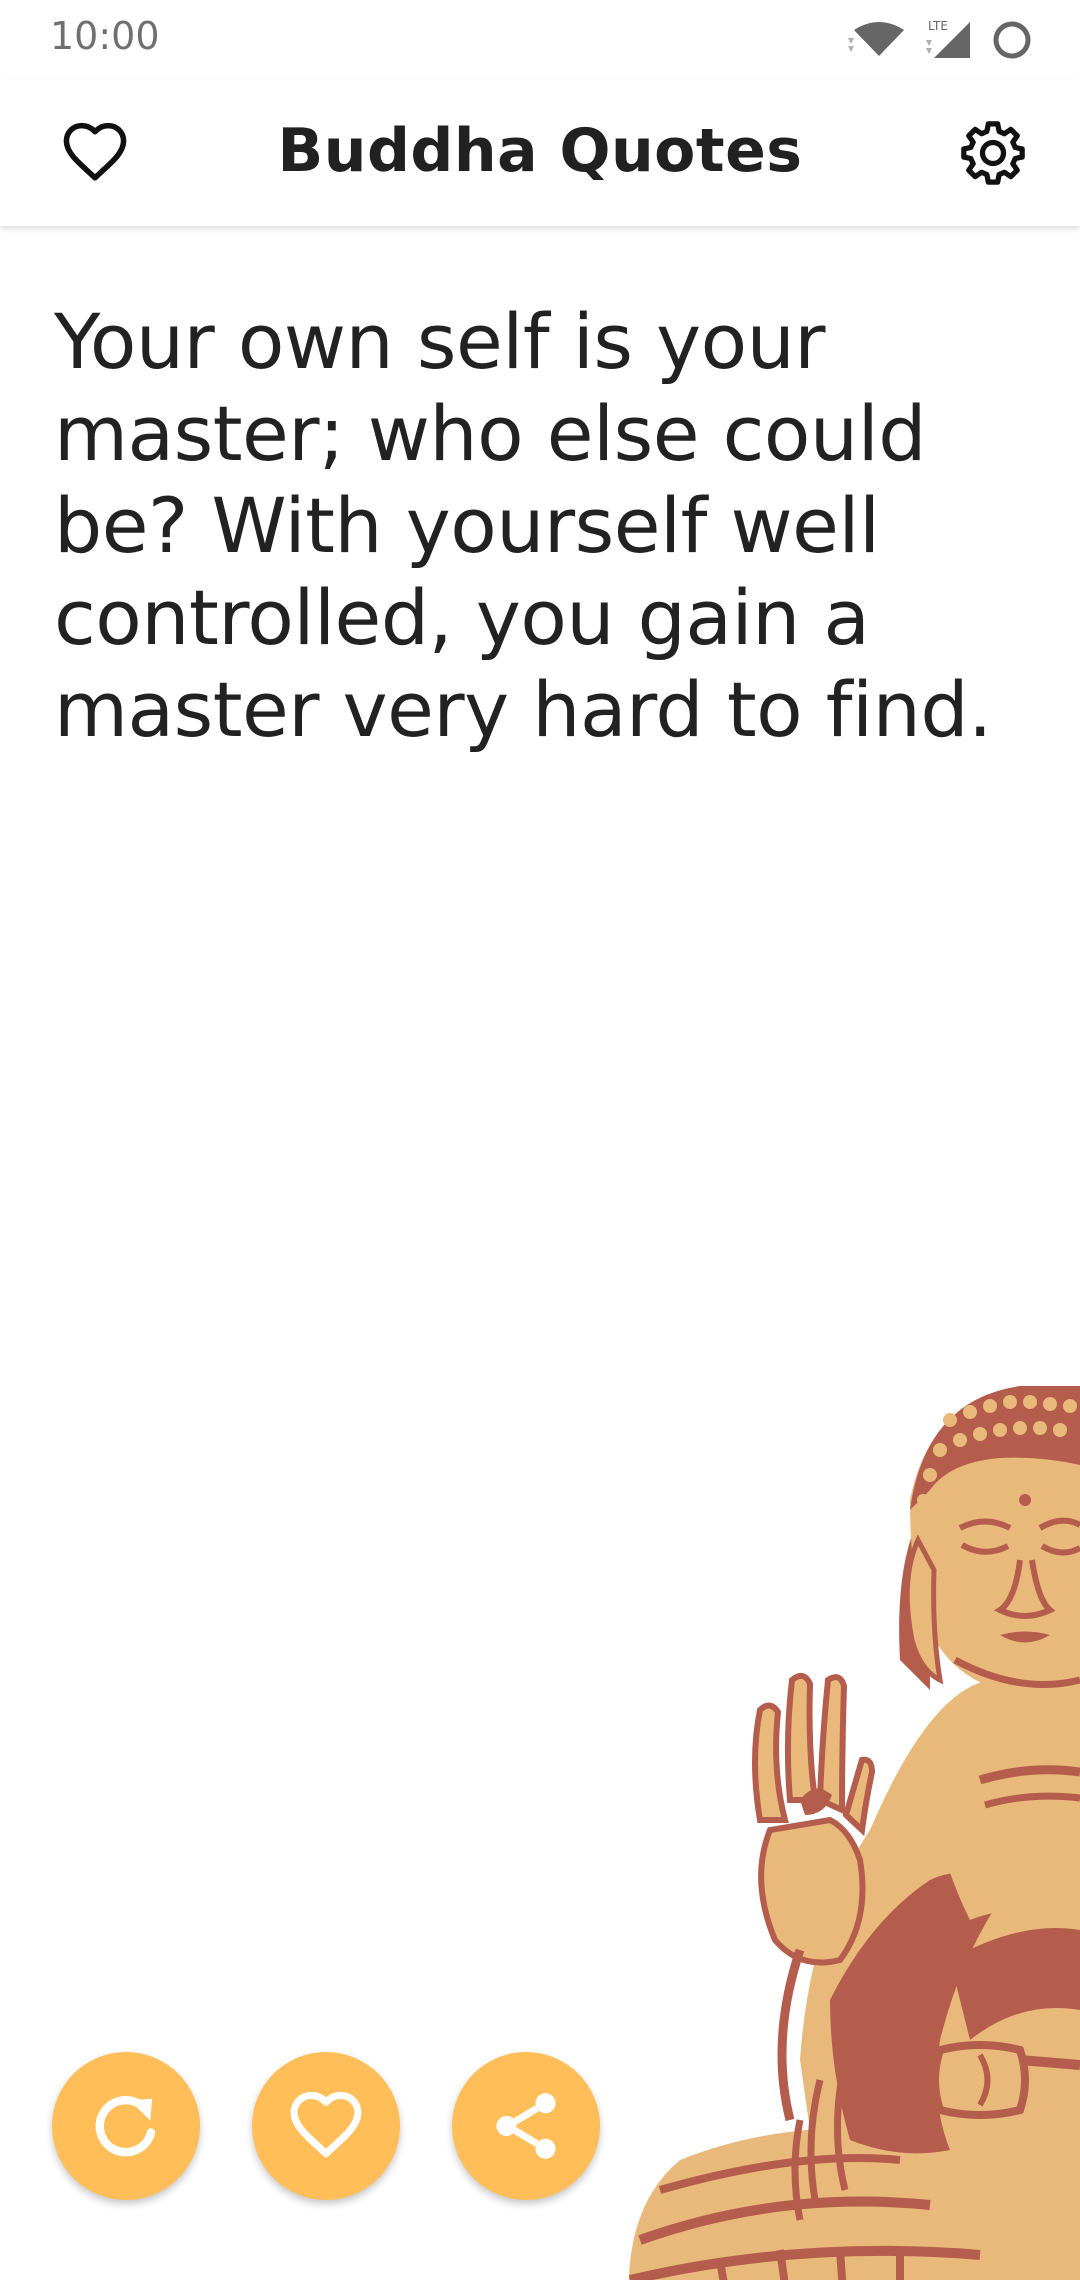 Image resolution: width=1080 pixels, height=2280 pixels. Describe the element at coordinates (1012, 40) in the screenshot. I see `battery-icon` at that location.